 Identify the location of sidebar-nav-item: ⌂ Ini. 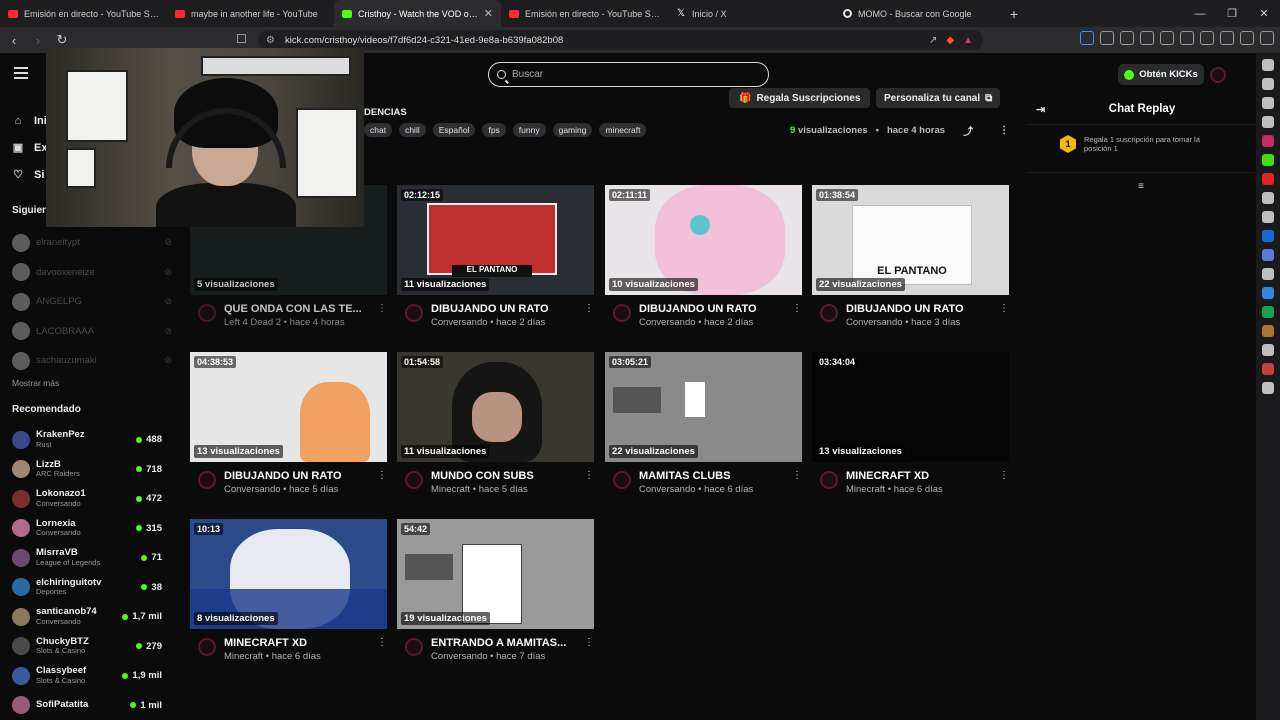
(29, 120).